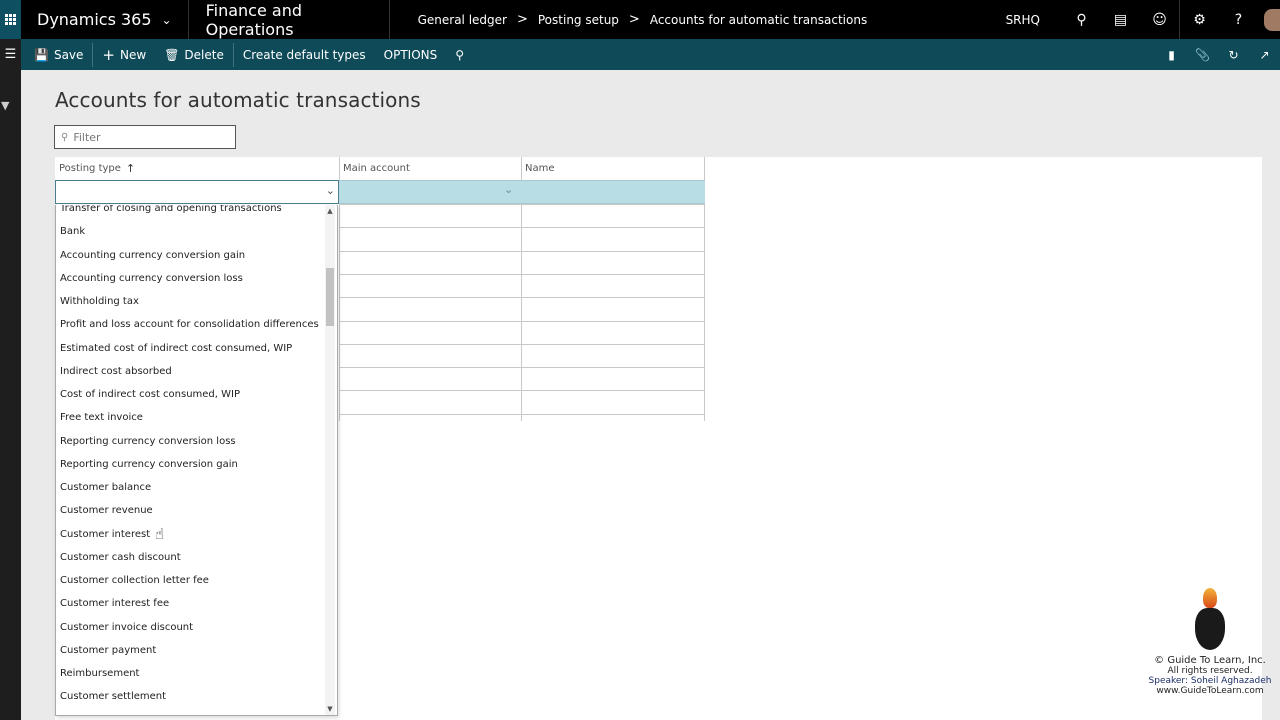  Describe the element at coordinates (1171, 54) in the screenshot. I see `office-icon: ▮` at that location.